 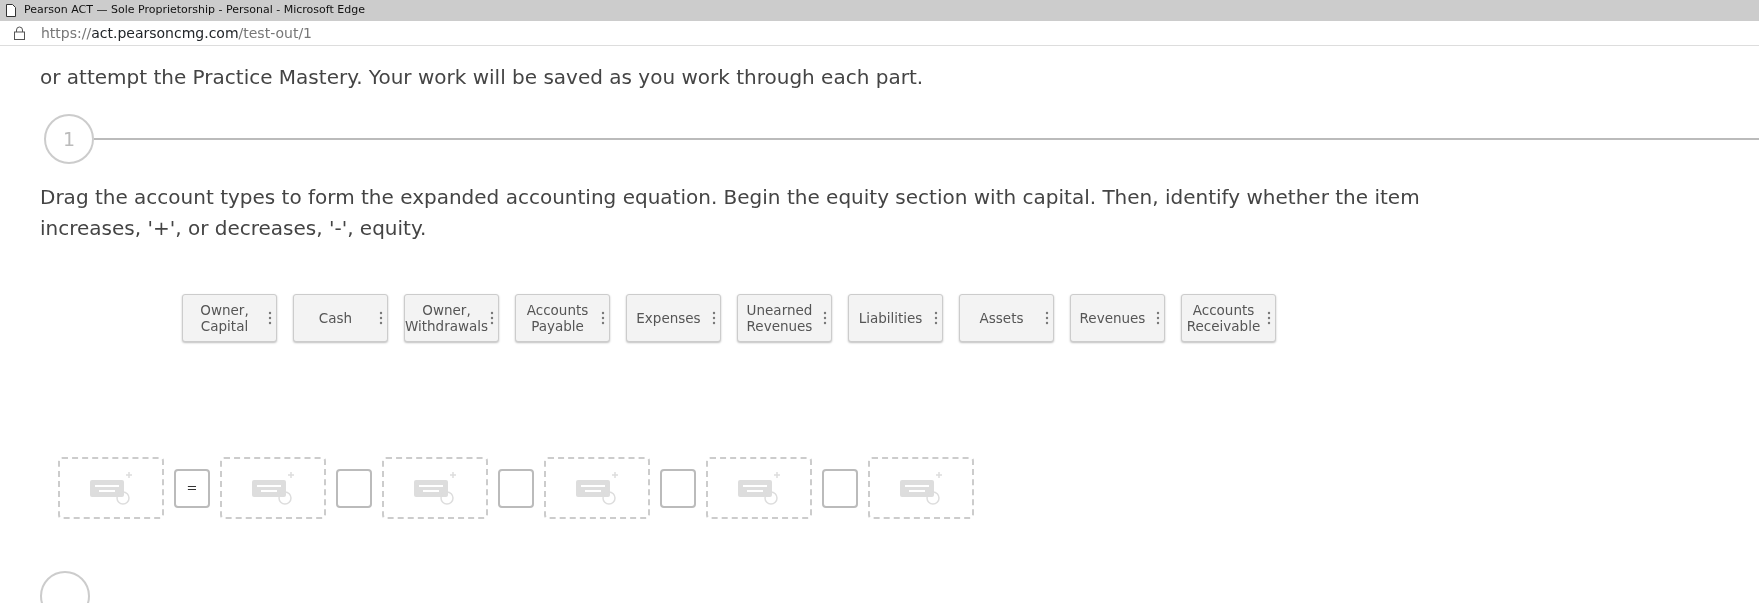 I want to click on account-chip: Accounts Receivable, so click(x=1228, y=318).